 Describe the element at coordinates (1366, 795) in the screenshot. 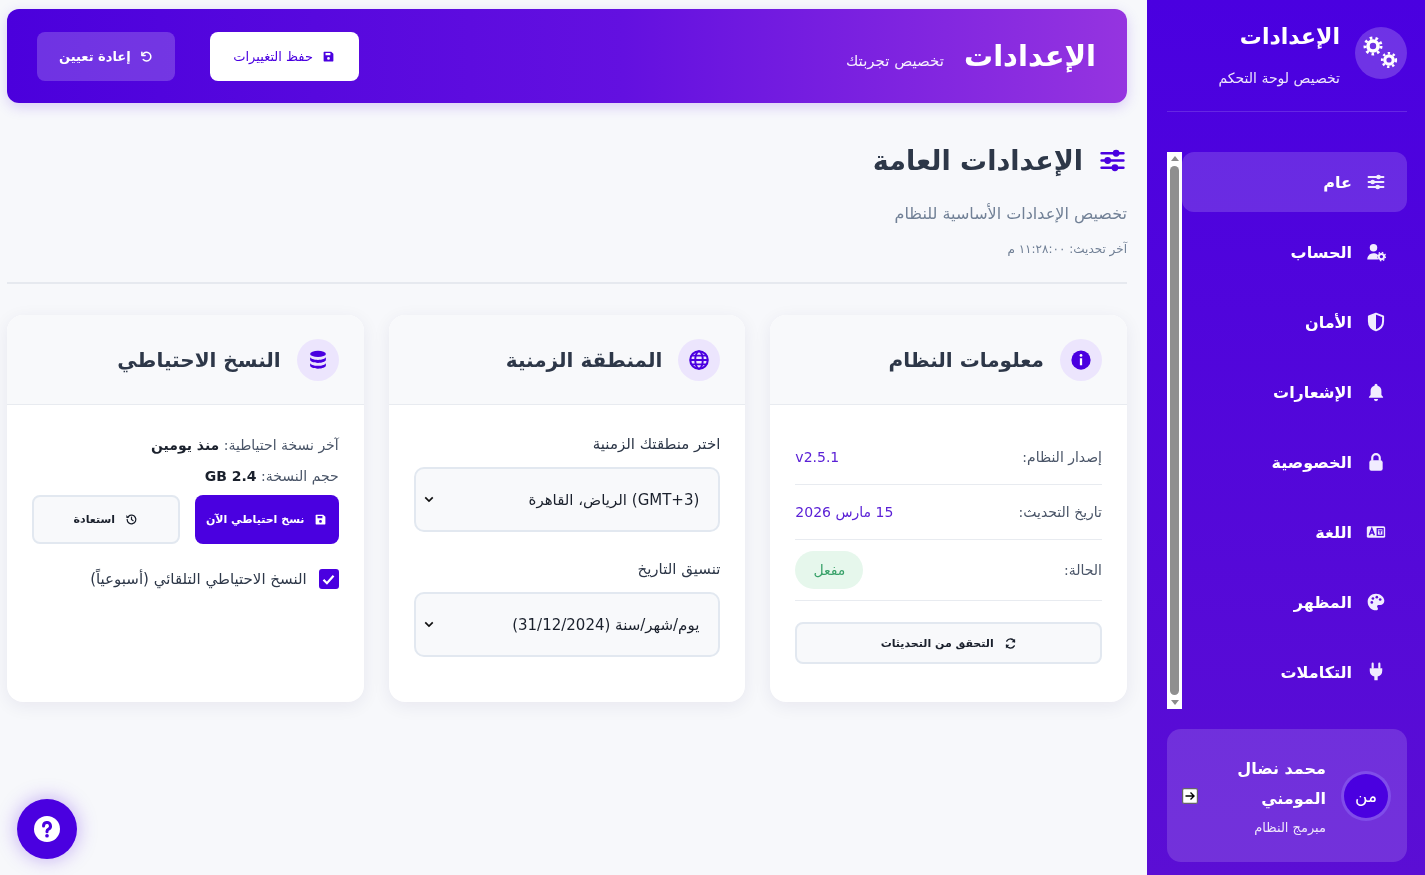

I see `avatar: من` at that location.